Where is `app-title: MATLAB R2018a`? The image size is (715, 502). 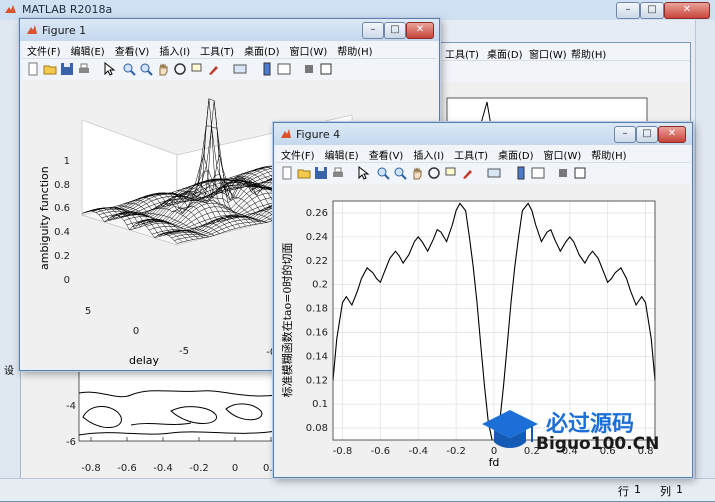
app-title: MATLAB R2018a is located at coordinates (67, 9).